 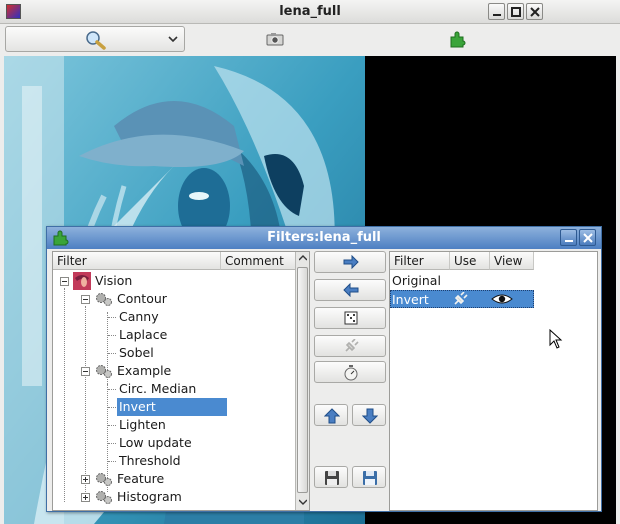 I want to click on maximize-button, so click(x=515, y=11).